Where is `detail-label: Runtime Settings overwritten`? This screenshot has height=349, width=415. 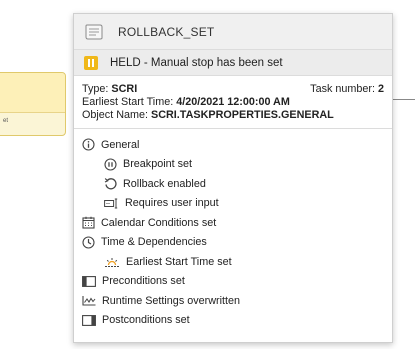 detail-label: Runtime Settings overwritten is located at coordinates (171, 300).